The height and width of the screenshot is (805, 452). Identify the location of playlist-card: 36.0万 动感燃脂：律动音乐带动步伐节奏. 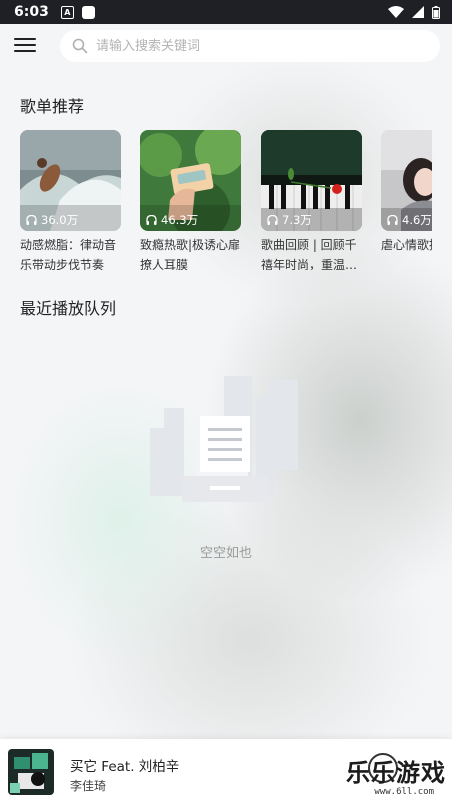
(70, 200).